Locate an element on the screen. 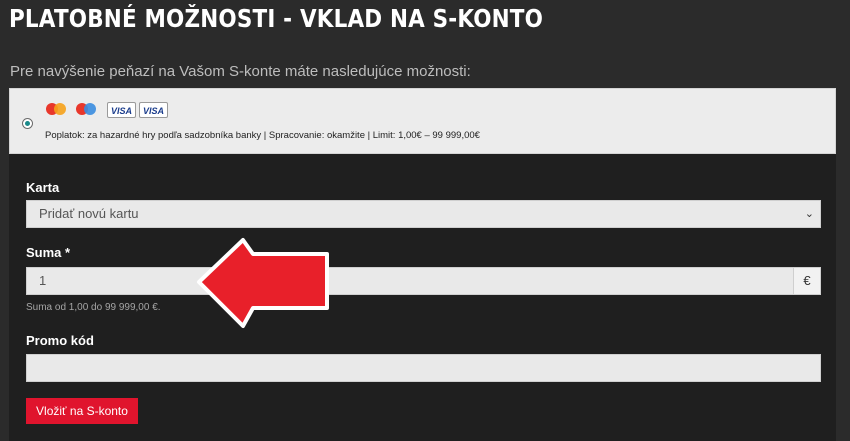 The image size is (850, 441). red-arrow-annotation is located at coordinates (263, 283).